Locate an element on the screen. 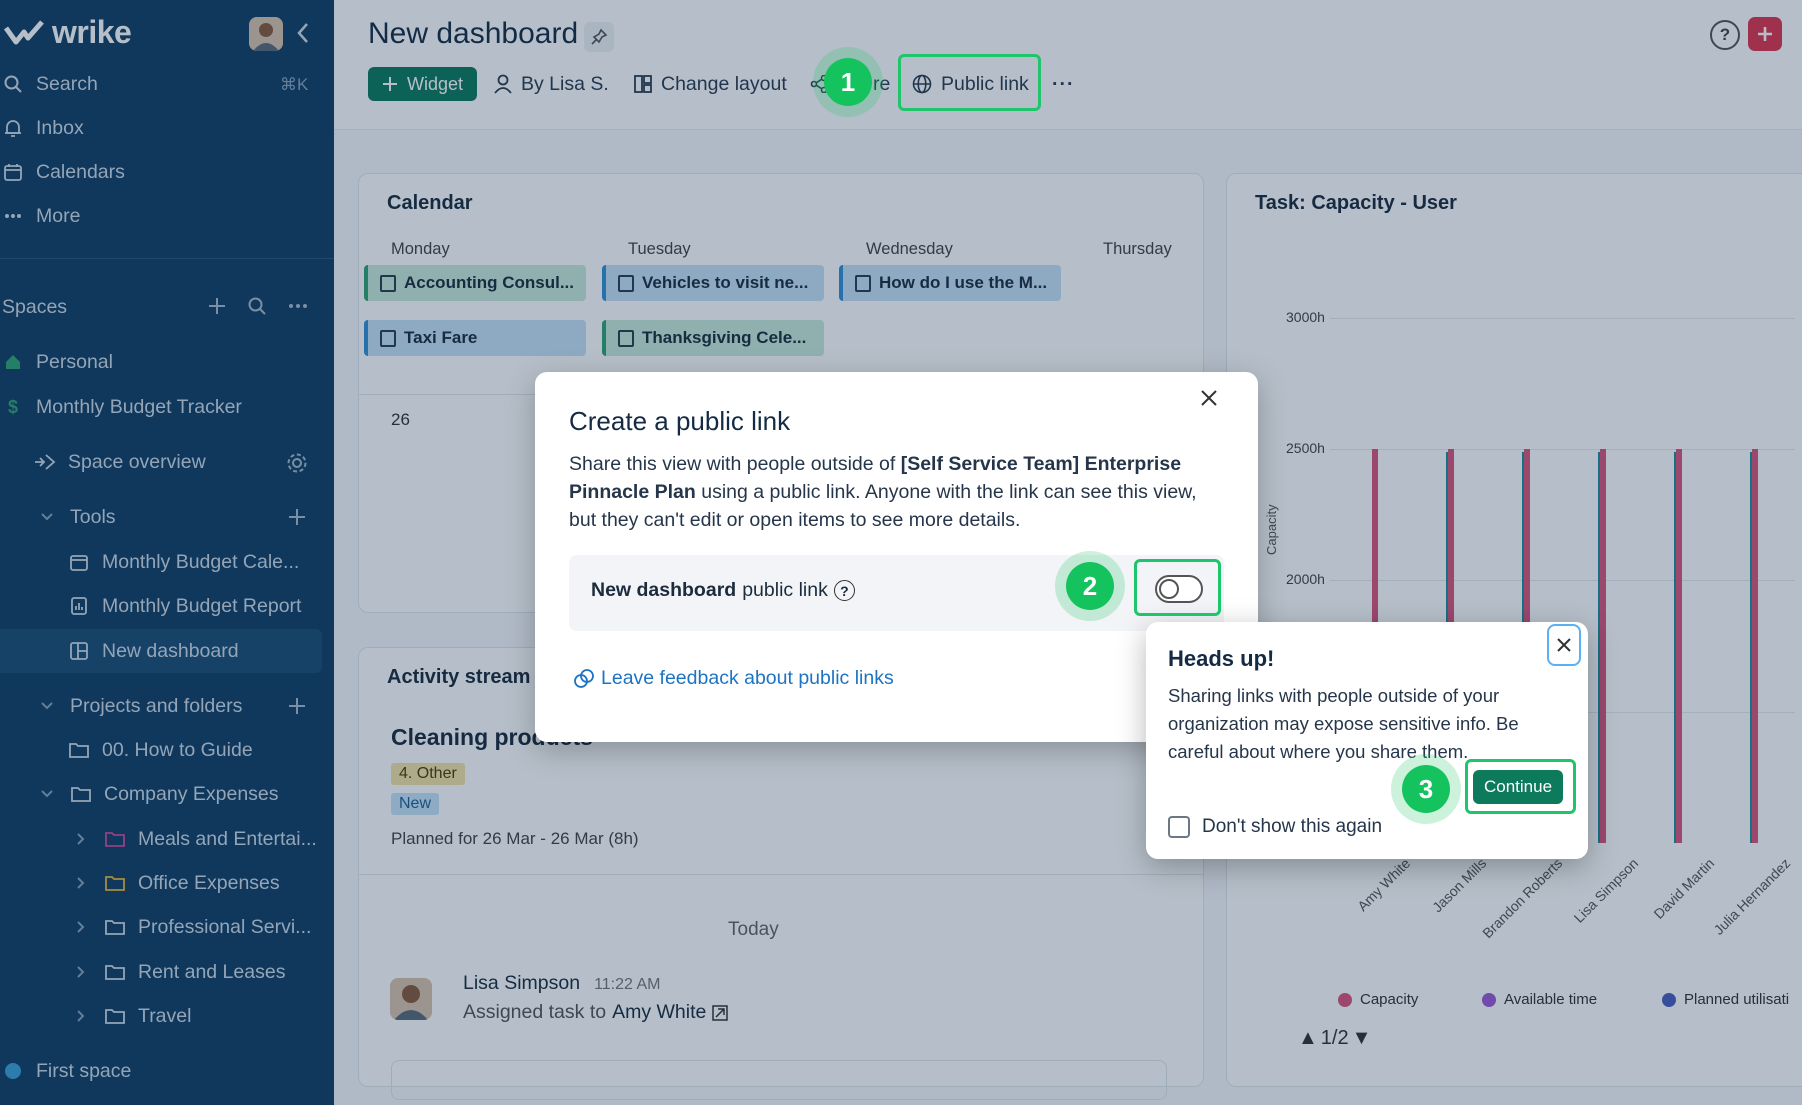  add-space-icon is located at coordinates (217, 306).